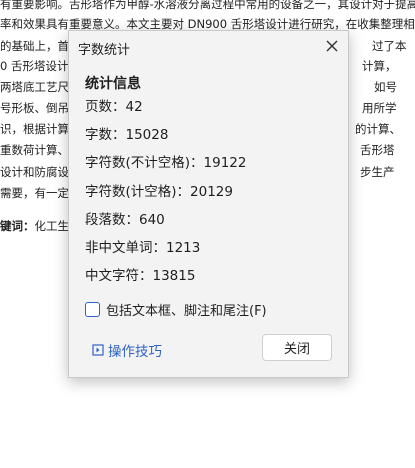 This screenshot has height=468, width=415. Describe the element at coordinates (379, 108) in the screenshot. I see `document-line-fragment: 用所学` at that location.